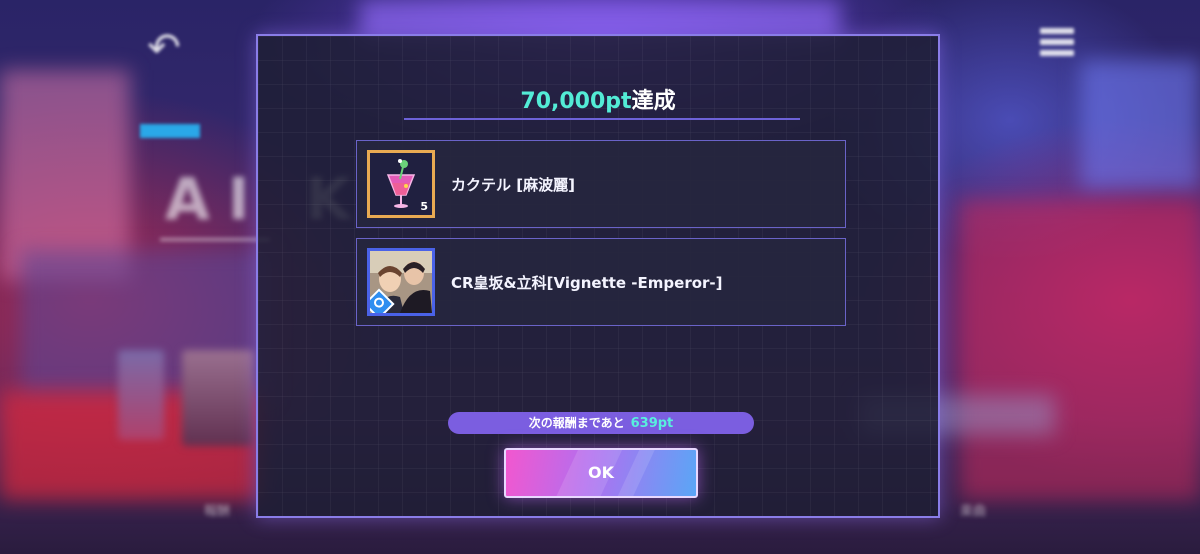 The width and height of the screenshot is (1200, 554). What do you see at coordinates (576, 423) in the screenshot?
I see `next-reward-label: 次の報酬まであと` at bounding box center [576, 423].